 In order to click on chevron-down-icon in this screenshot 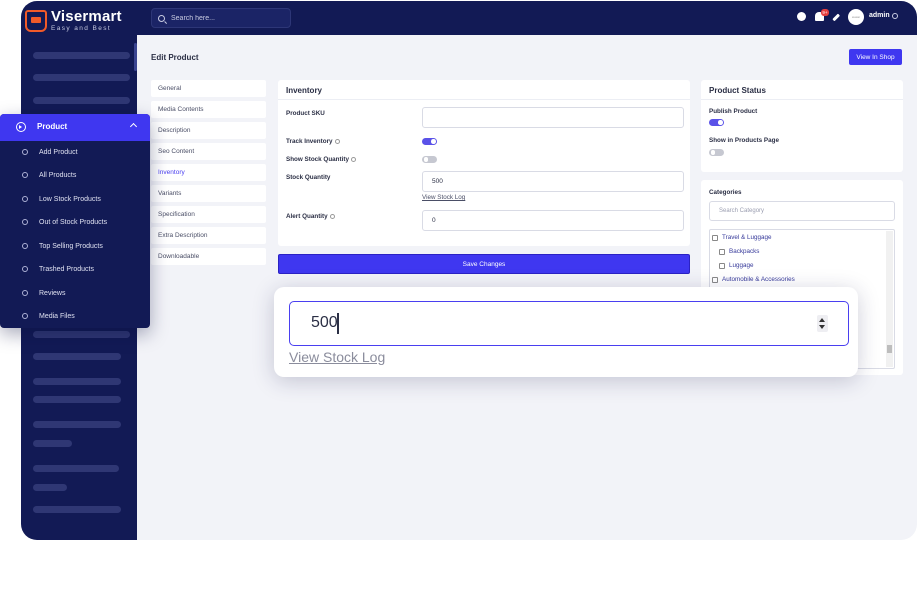, I will do `click(895, 16)`.